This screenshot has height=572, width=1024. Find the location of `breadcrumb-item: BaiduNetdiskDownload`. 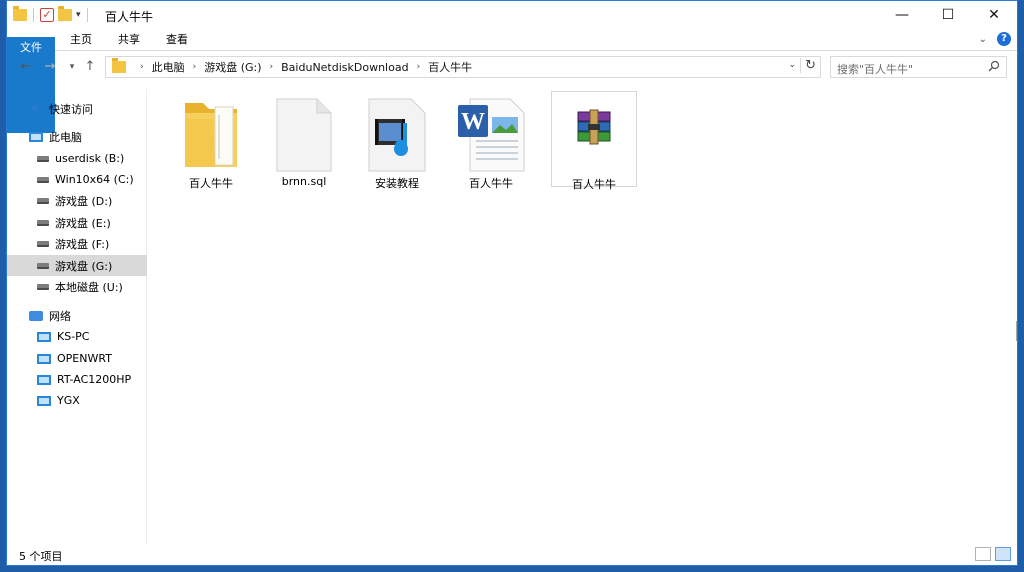

breadcrumb-item: BaiduNetdiskDownload is located at coordinates (344, 67).